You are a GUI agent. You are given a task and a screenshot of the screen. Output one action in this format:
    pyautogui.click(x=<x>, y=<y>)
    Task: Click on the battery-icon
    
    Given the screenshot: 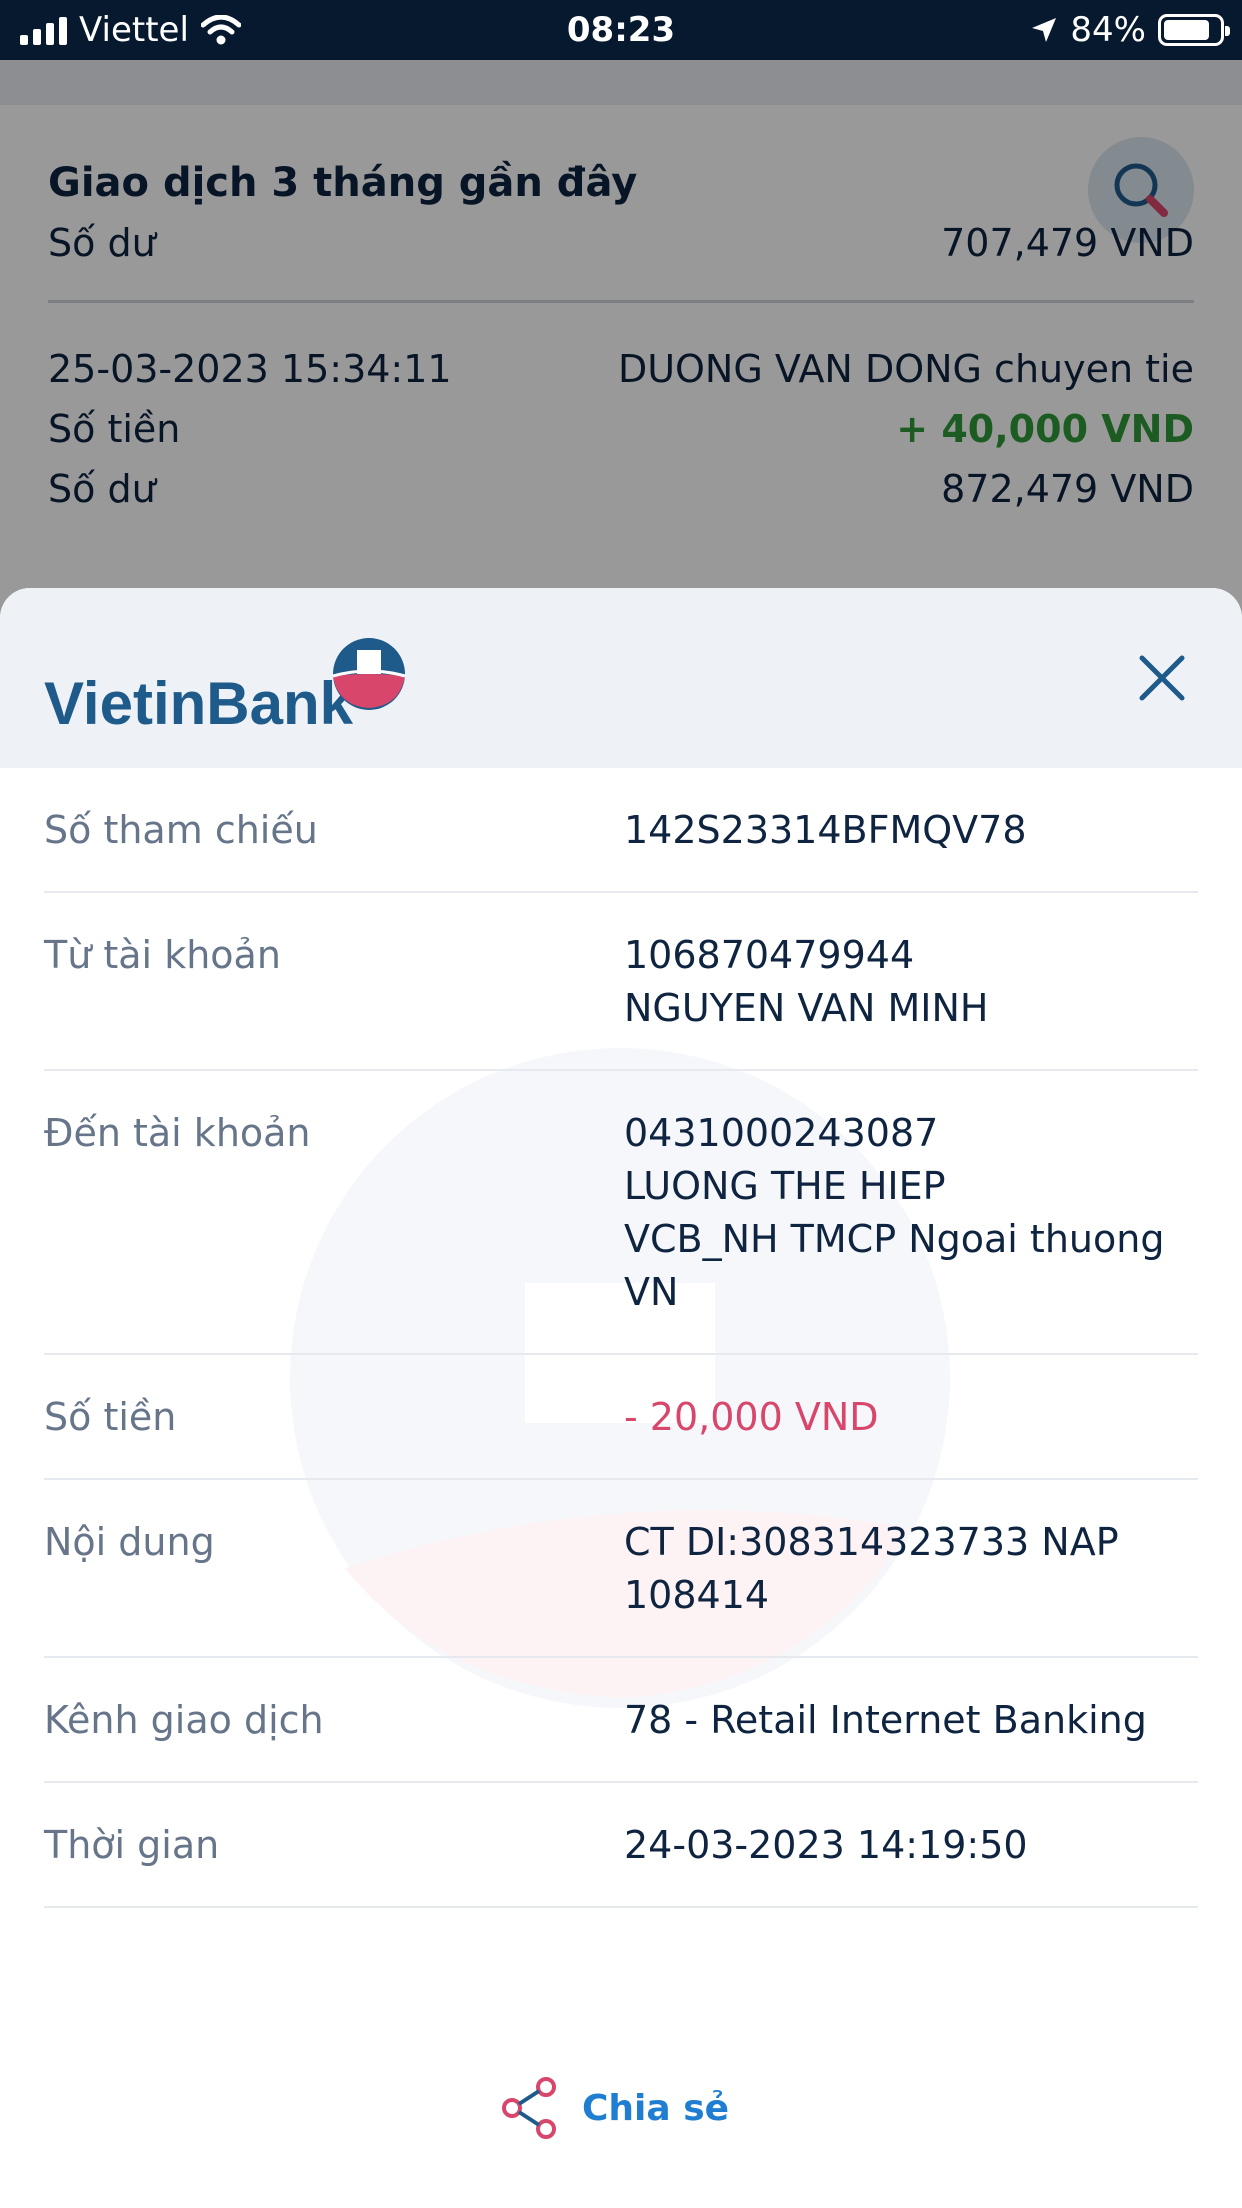 What is the action you would take?
    pyautogui.click(x=1194, y=30)
    